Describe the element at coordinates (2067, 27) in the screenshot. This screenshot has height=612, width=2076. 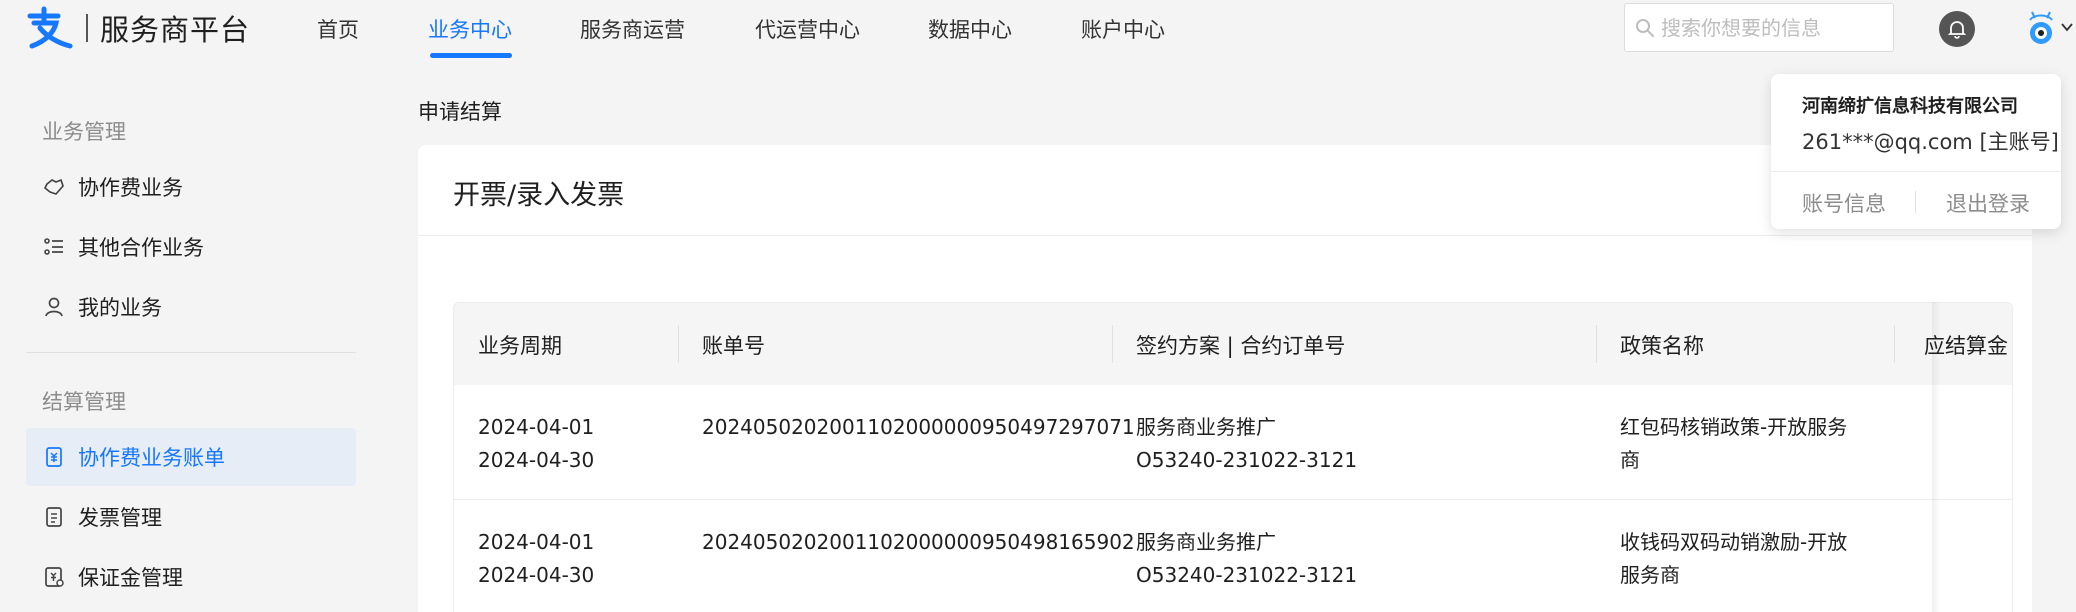
I see `chevron-down-icon` at that location.